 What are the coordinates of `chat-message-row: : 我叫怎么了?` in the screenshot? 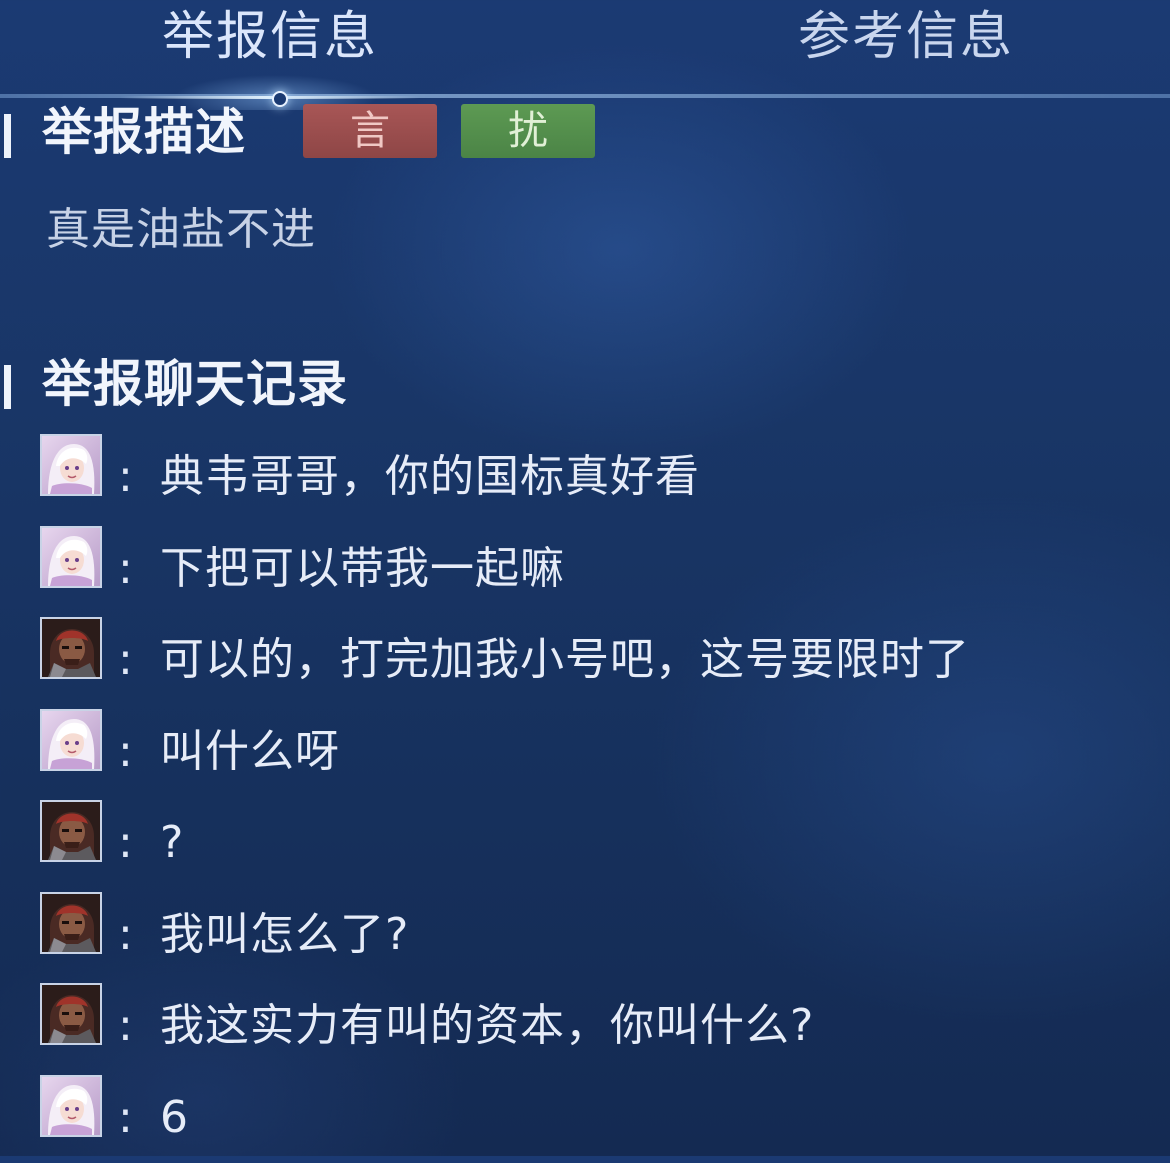 It's located at (585, 925).